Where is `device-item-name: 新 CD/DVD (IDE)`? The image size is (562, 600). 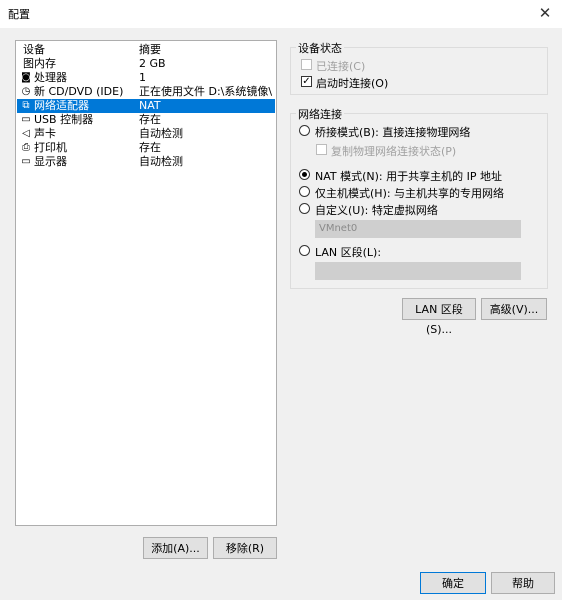
device-item-name: 新 CD/DVD (IDE) is located at coordinates (79, 91).